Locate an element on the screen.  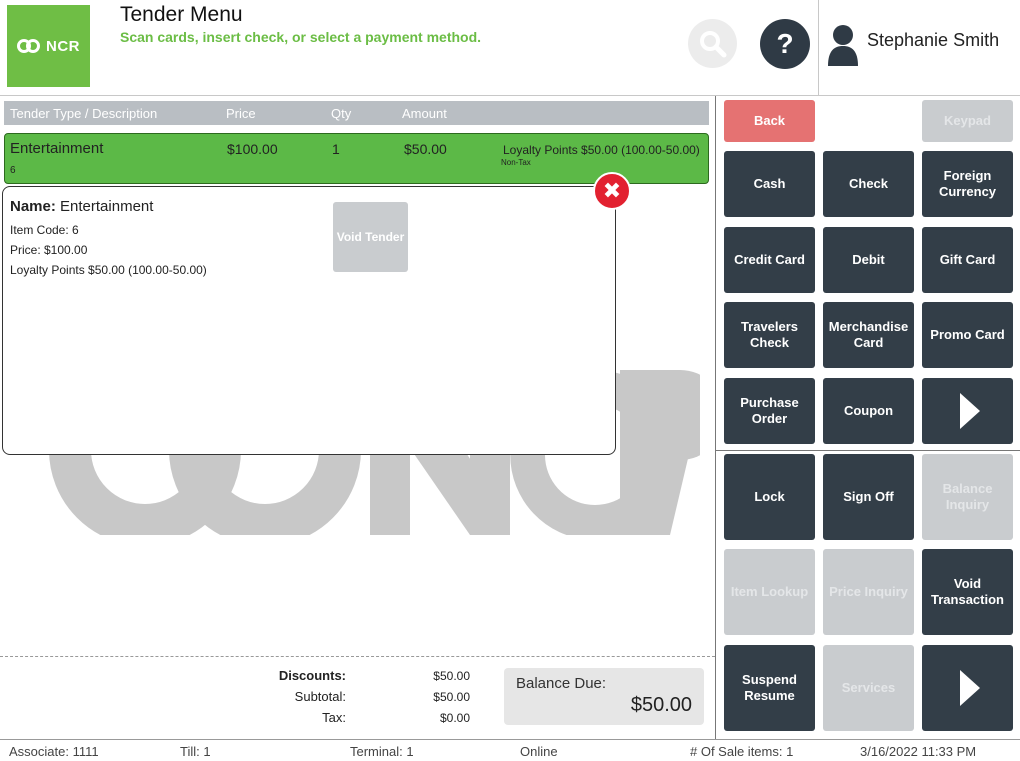
ncr-logo: NCR is located at coordinates (48, 46).